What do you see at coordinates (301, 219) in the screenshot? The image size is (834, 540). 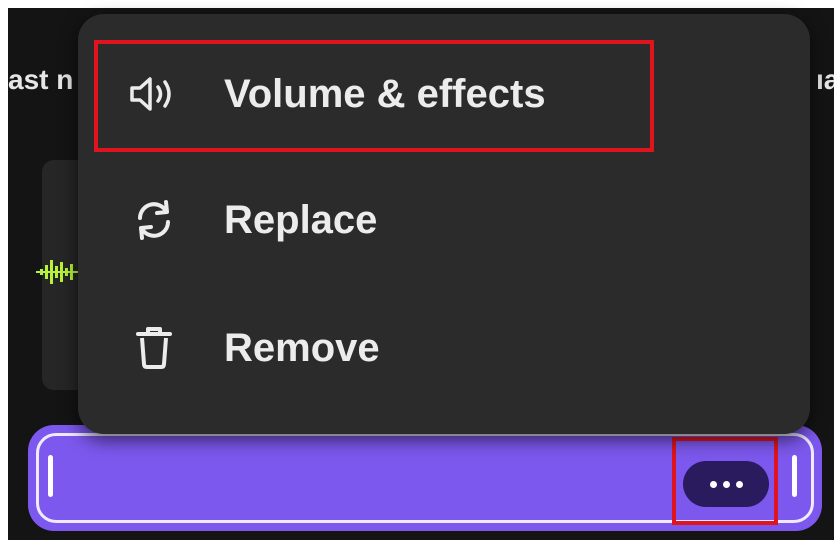 I see `menu-item-label: Replace` at bounding box center [301, 219].